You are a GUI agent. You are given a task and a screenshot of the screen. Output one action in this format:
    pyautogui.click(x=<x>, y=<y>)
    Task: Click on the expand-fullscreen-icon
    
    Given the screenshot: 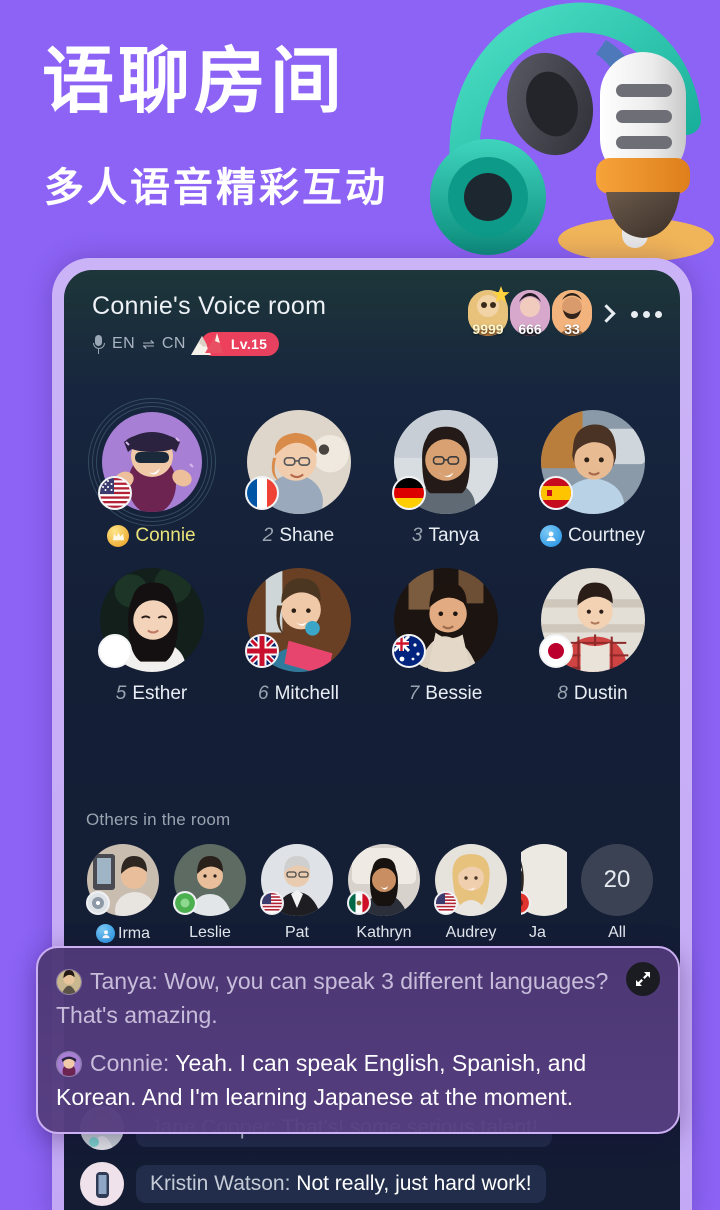 What is the action you would take?
    pyautogui.click(x=643, y=979)
    